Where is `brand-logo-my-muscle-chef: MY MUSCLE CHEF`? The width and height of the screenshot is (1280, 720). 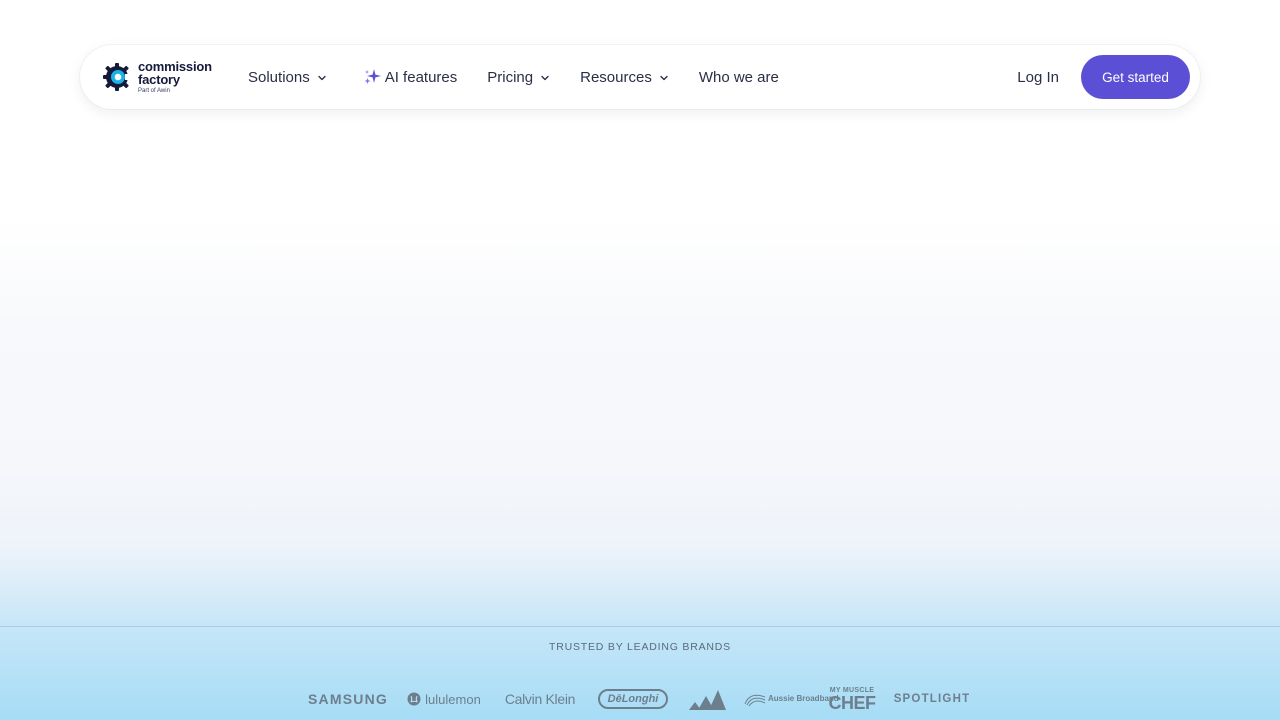
brand-logo-my-muscle-chef: MY MUSCLE CHEF is located at coordinates (852, 699).